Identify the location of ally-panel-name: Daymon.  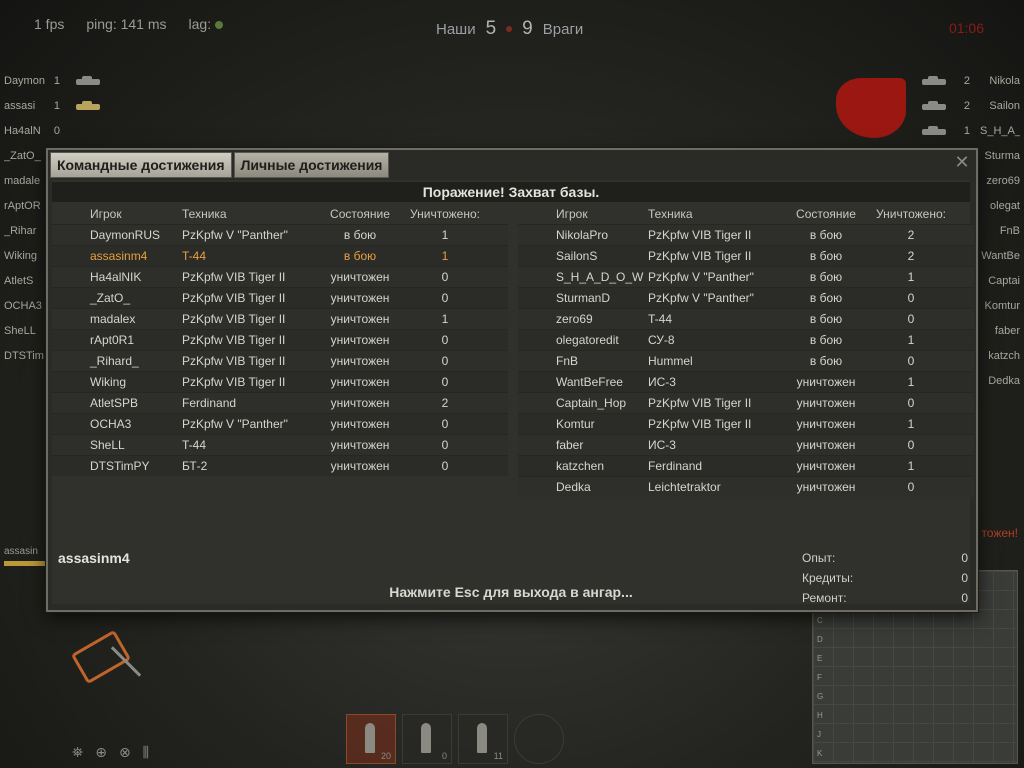
(24, 80).